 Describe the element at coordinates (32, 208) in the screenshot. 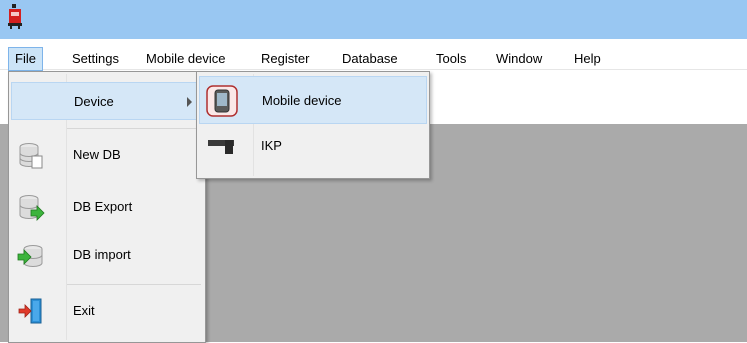

I see `database-export-icon` at that location.